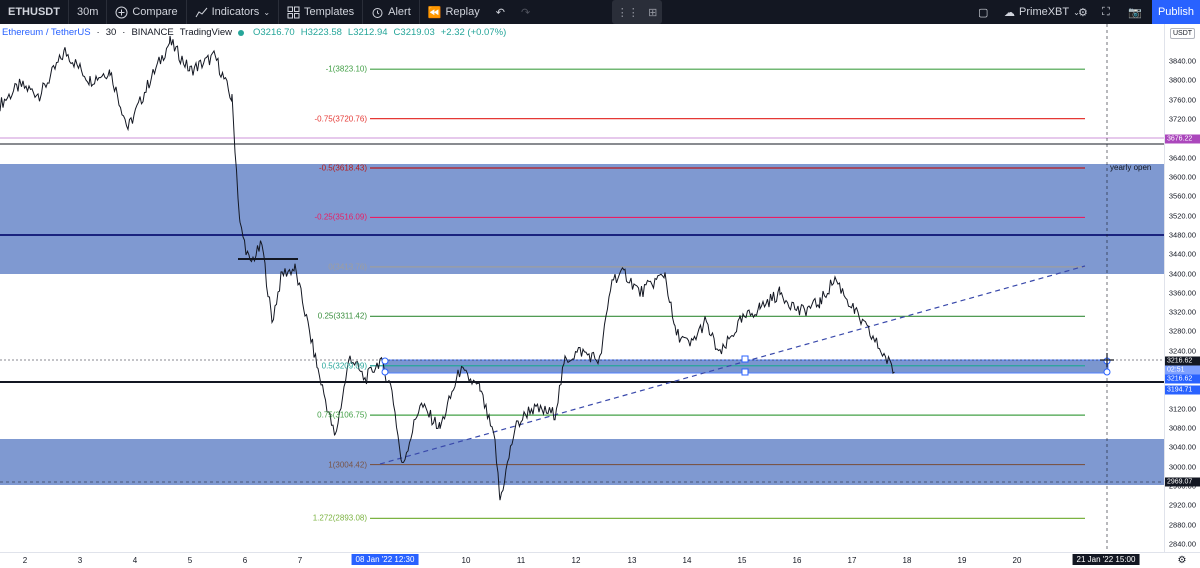 Image resolution: width=1200 pixels, height=568 pixels. I want to click on time-tick: 6, so click(245, 560).